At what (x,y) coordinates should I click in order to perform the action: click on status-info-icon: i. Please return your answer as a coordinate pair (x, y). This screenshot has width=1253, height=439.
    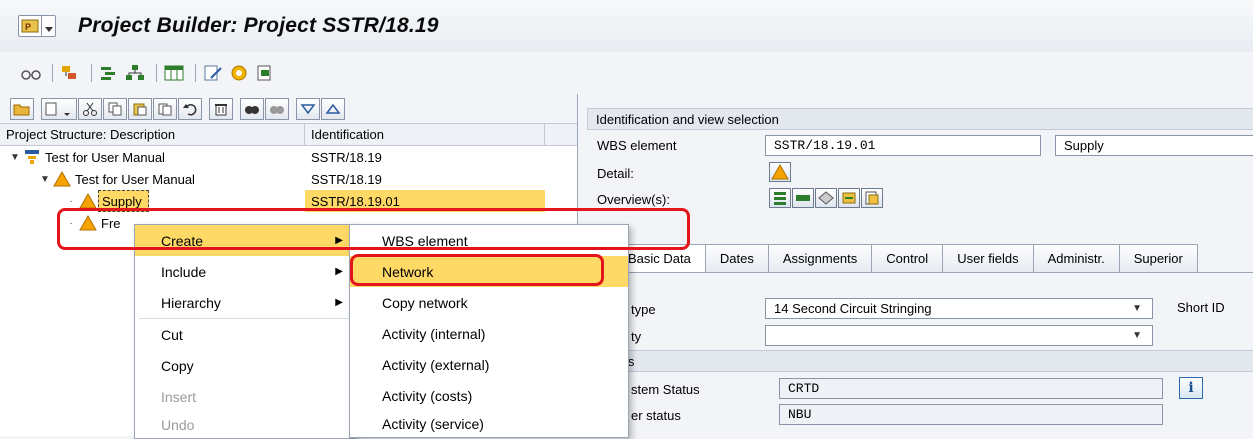
    Looking at the image, I should click on (1191, 388).